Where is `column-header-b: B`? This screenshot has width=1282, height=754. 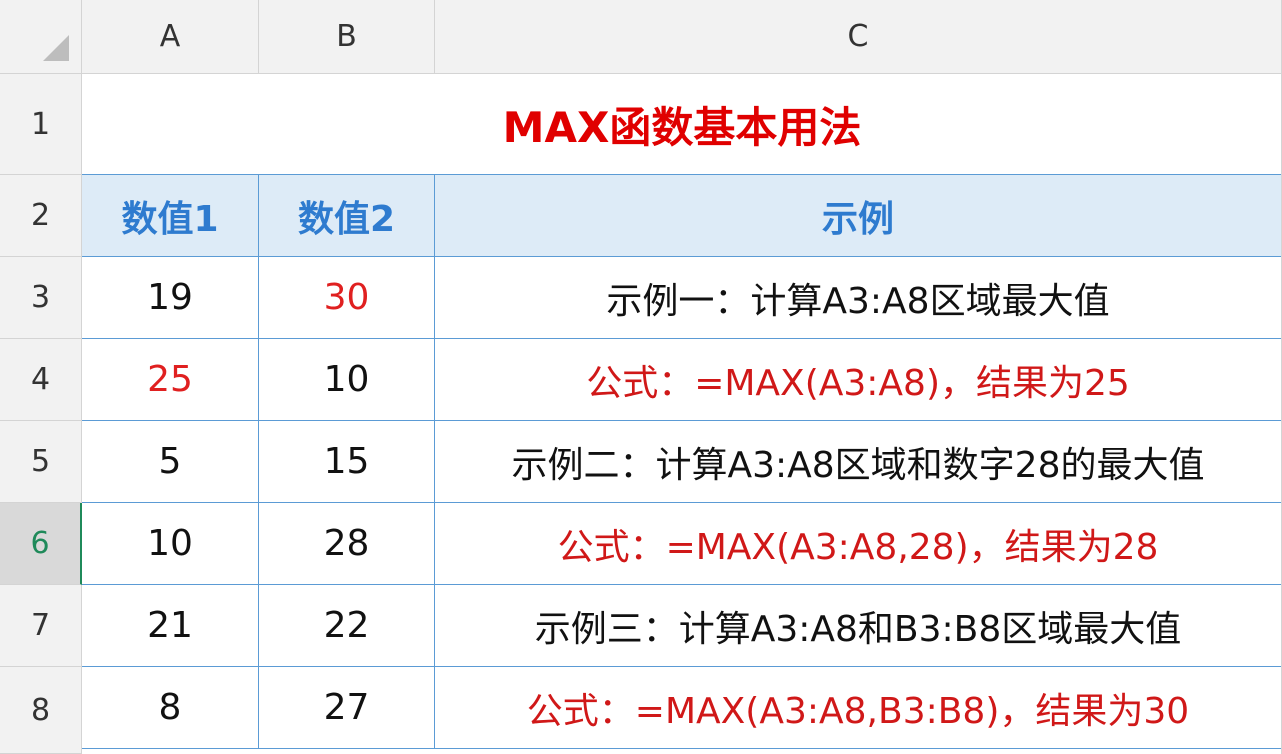 column-header-b: B is located at coordinates (347, 37).